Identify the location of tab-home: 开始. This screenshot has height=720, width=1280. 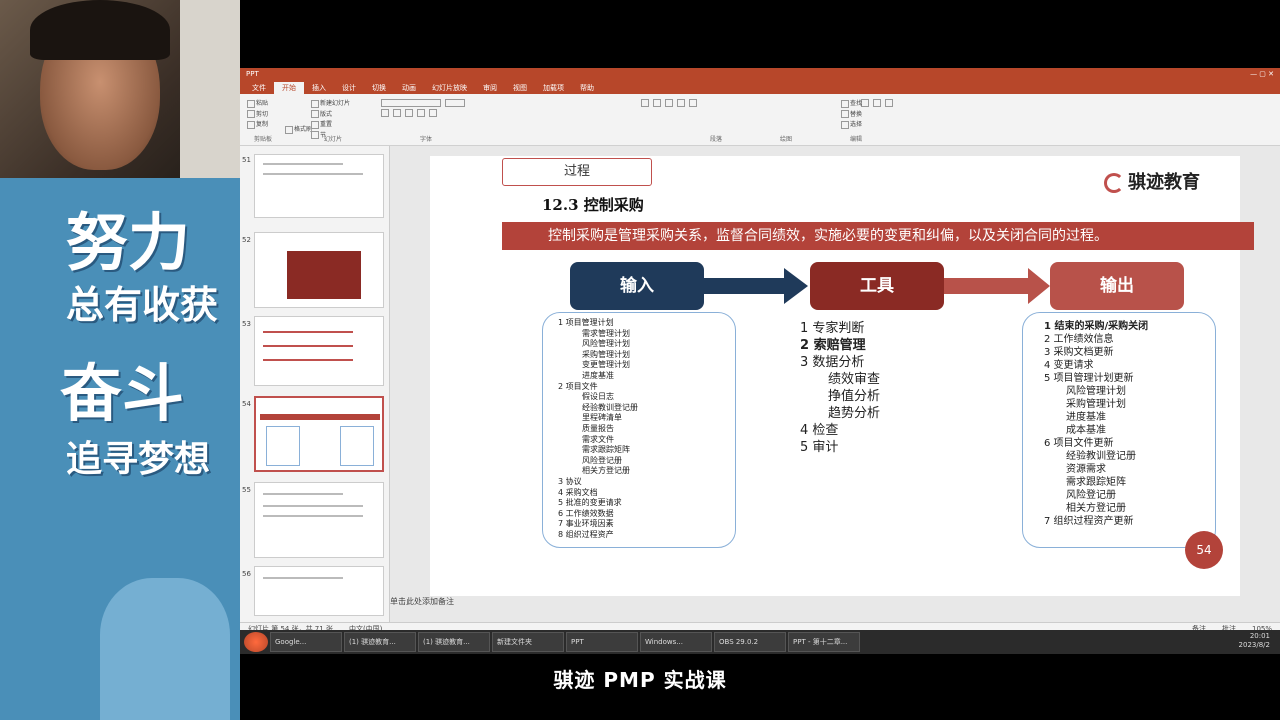
(289, 88).